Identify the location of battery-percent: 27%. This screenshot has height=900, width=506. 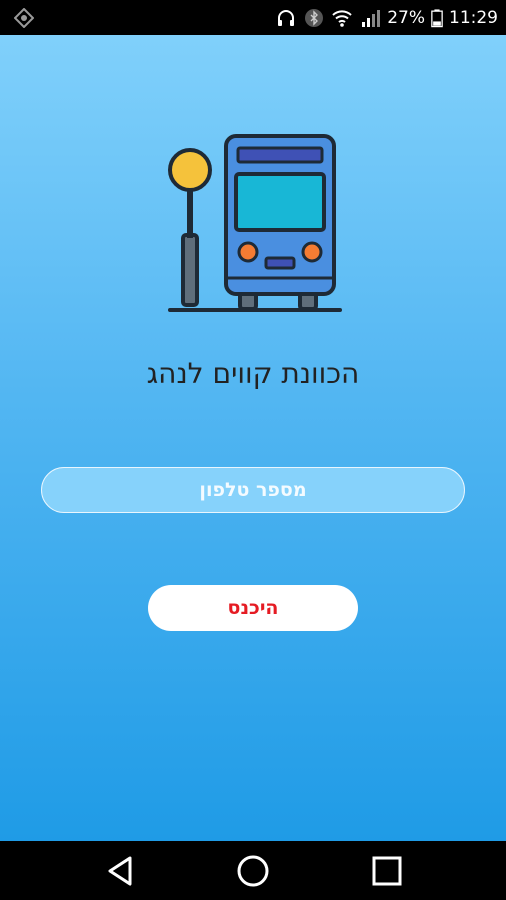
(406, 17).